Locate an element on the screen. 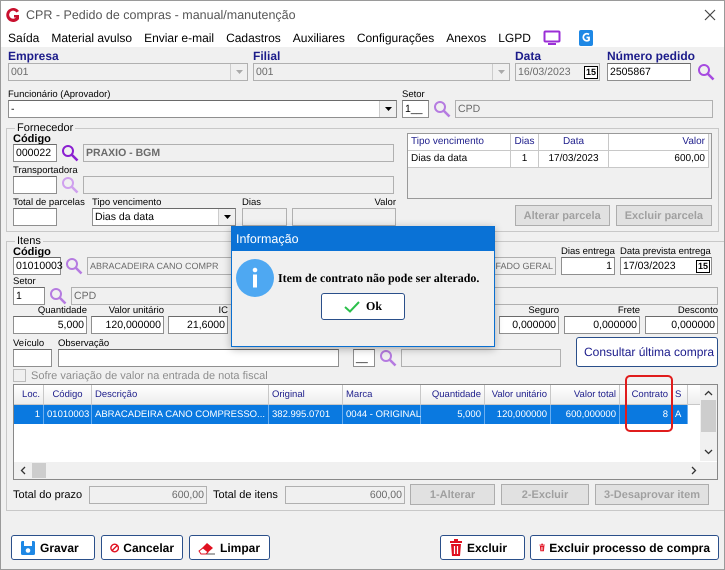  date-field: 16/03/2023 15 is located at coordinates (557, 72).